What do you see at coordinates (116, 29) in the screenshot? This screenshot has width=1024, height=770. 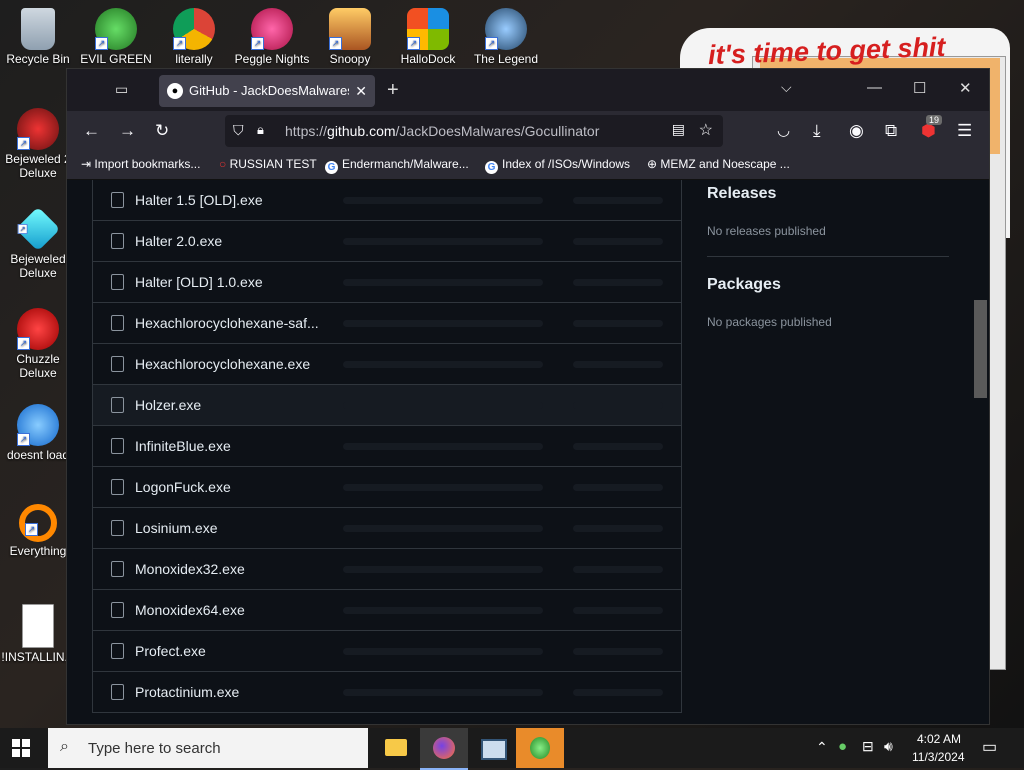 I see `msn-messenger-icon: ↗` at bounding box center [116, 29].